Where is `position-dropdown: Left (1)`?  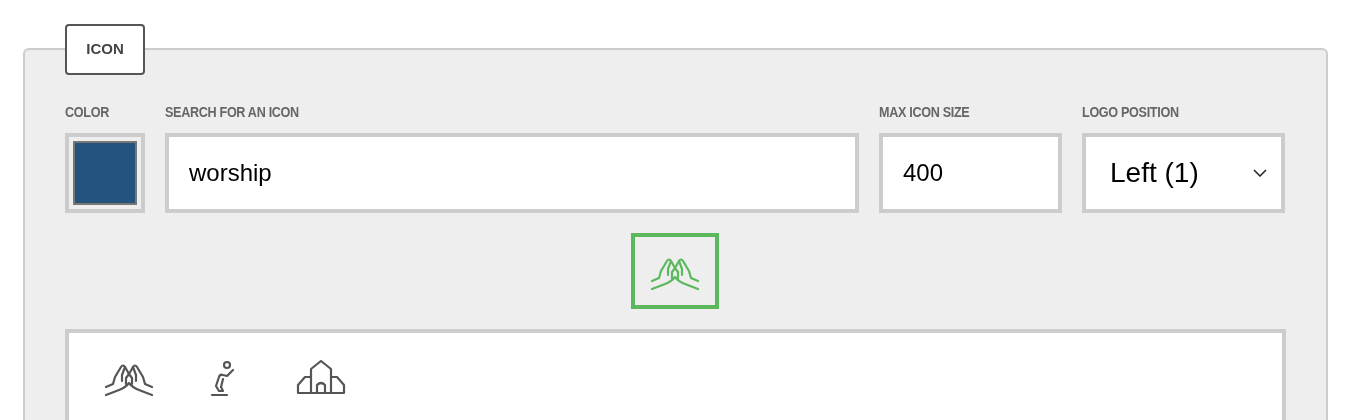
position-dropdown: Left (1) is located at coordinates (1183, 173).